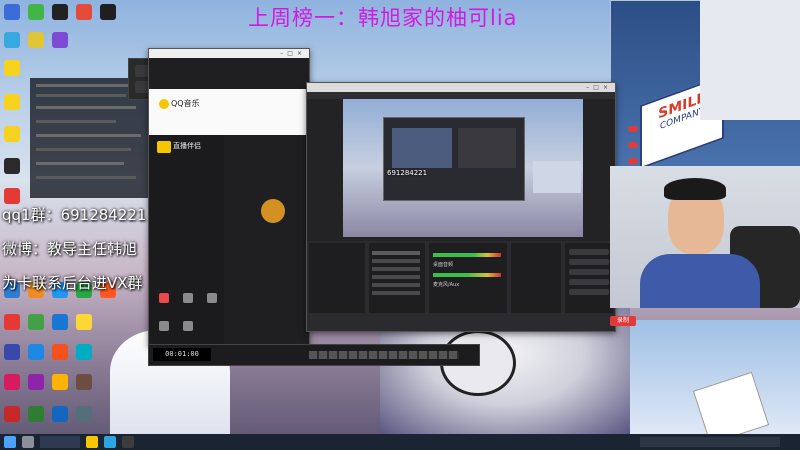 The height and width of the screenshot is (450, 800). Describe the element at coordinates (383, 18) in the screenshot. I see `stream-title: 上周榜一：韩旭家的柚可lia` at that location.